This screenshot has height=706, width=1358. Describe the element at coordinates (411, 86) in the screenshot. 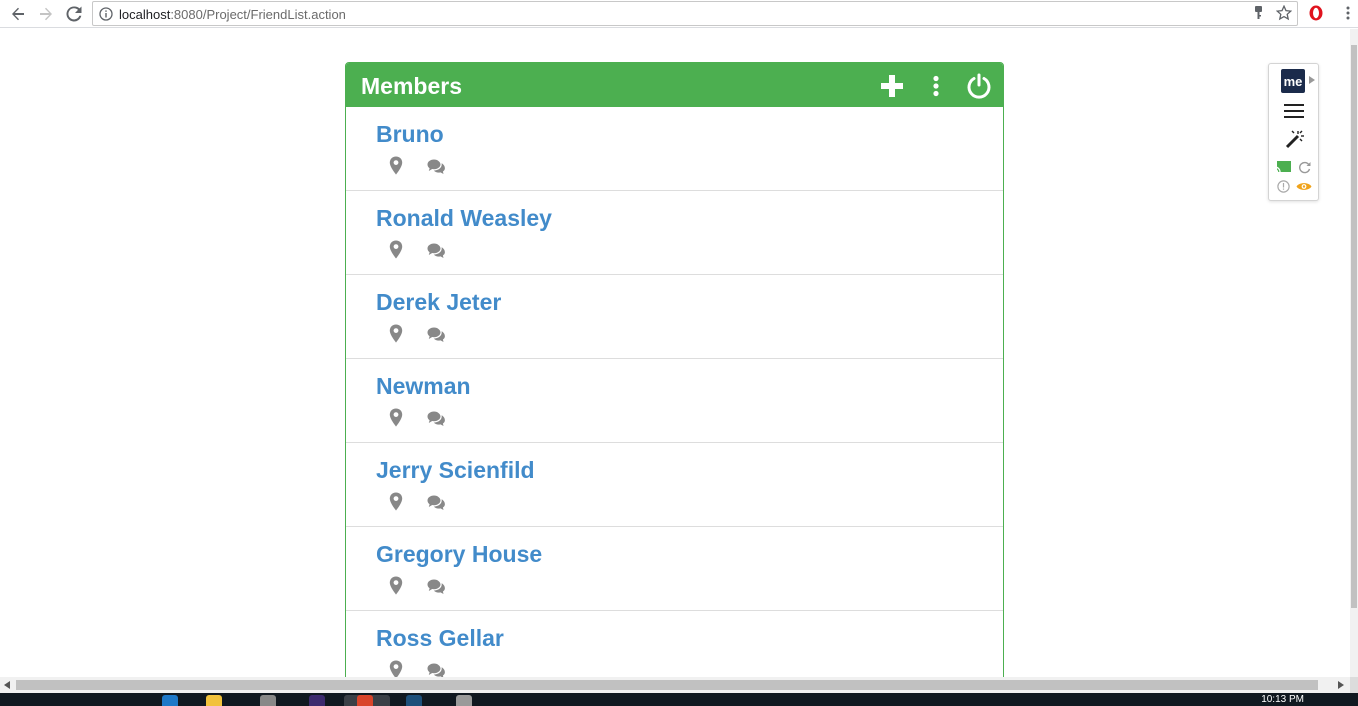

I see `panel-title: Members` at that location.